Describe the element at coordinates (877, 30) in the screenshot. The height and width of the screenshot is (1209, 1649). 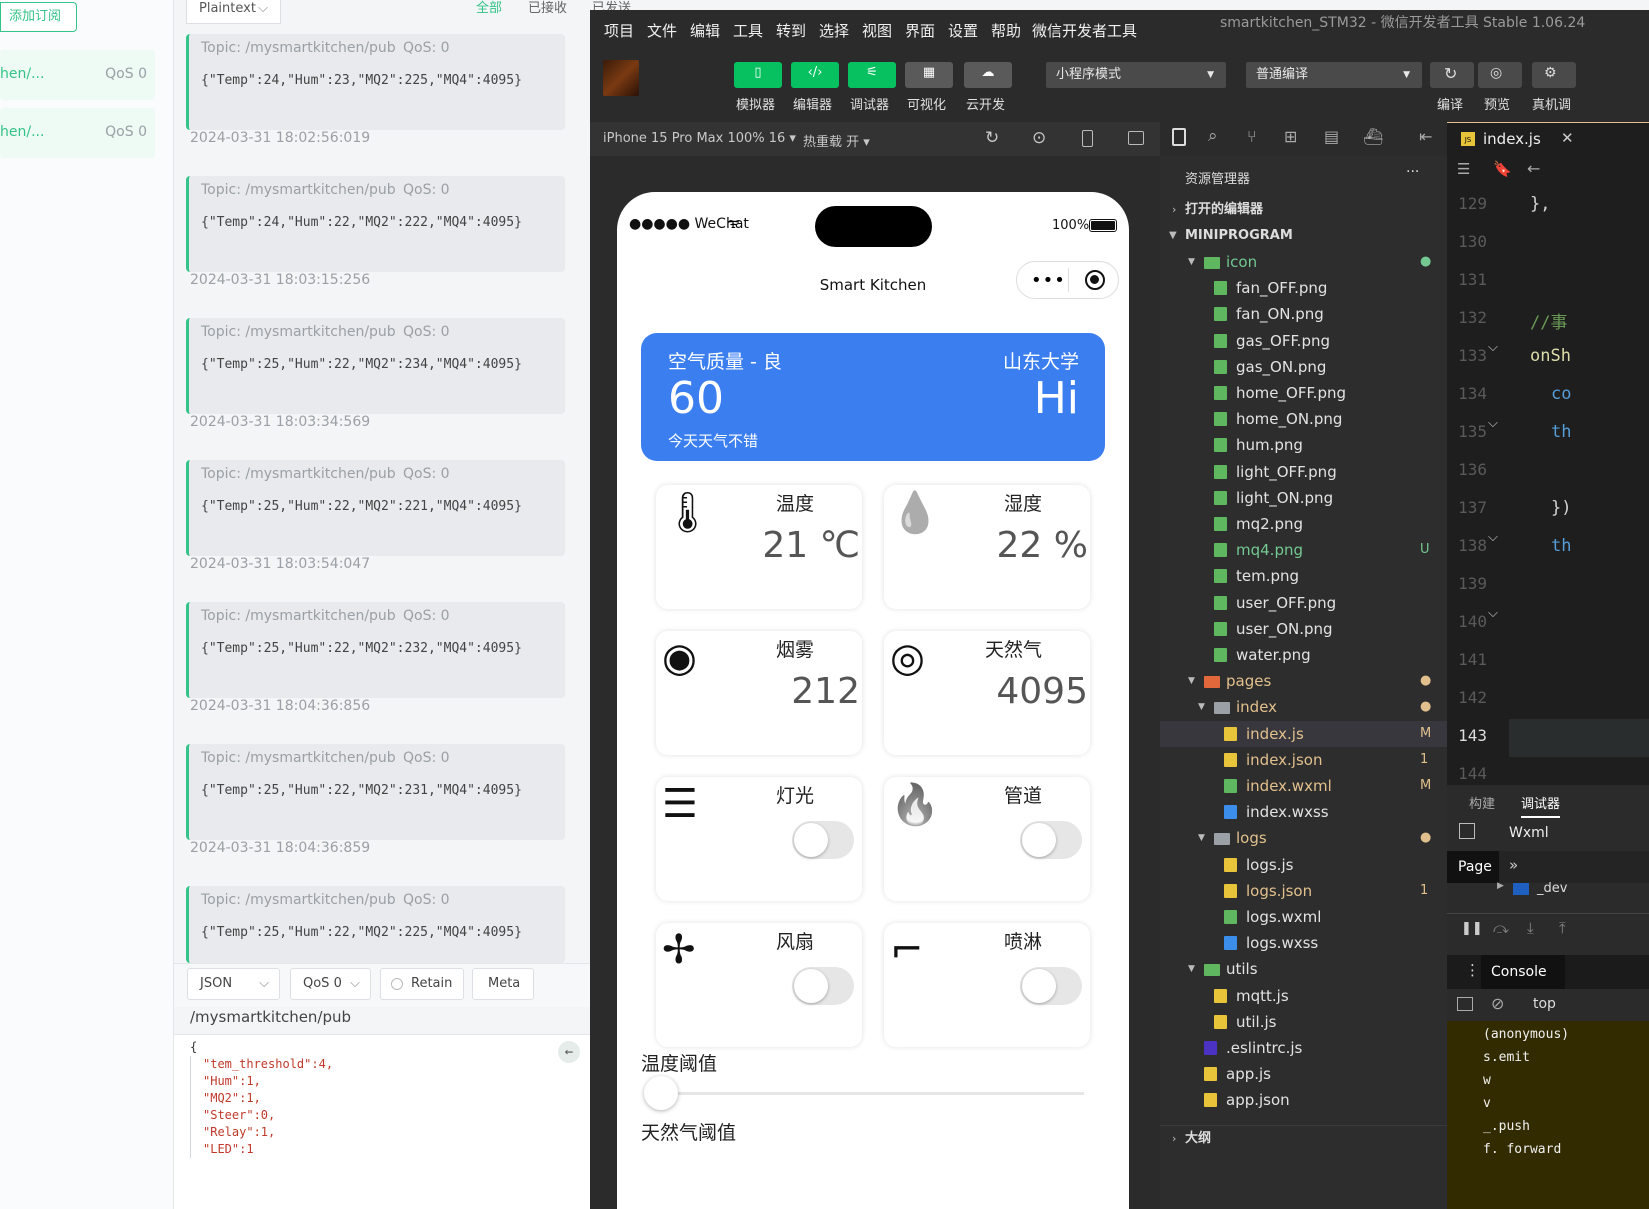
I see `menu-item: 视图` at that location.